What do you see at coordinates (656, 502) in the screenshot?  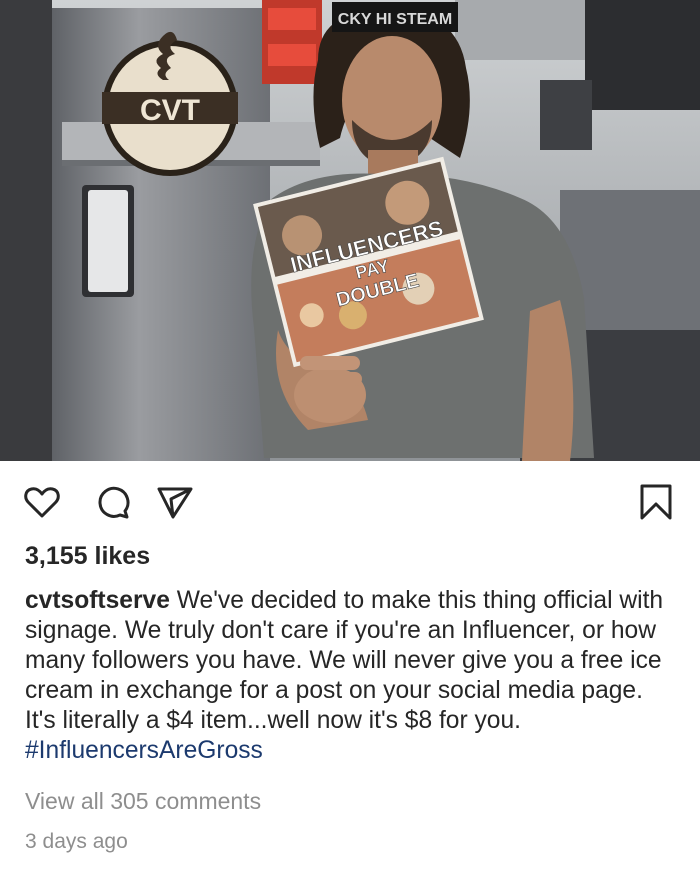 I see `bookmark-icon` at bounding box center [656, 502].